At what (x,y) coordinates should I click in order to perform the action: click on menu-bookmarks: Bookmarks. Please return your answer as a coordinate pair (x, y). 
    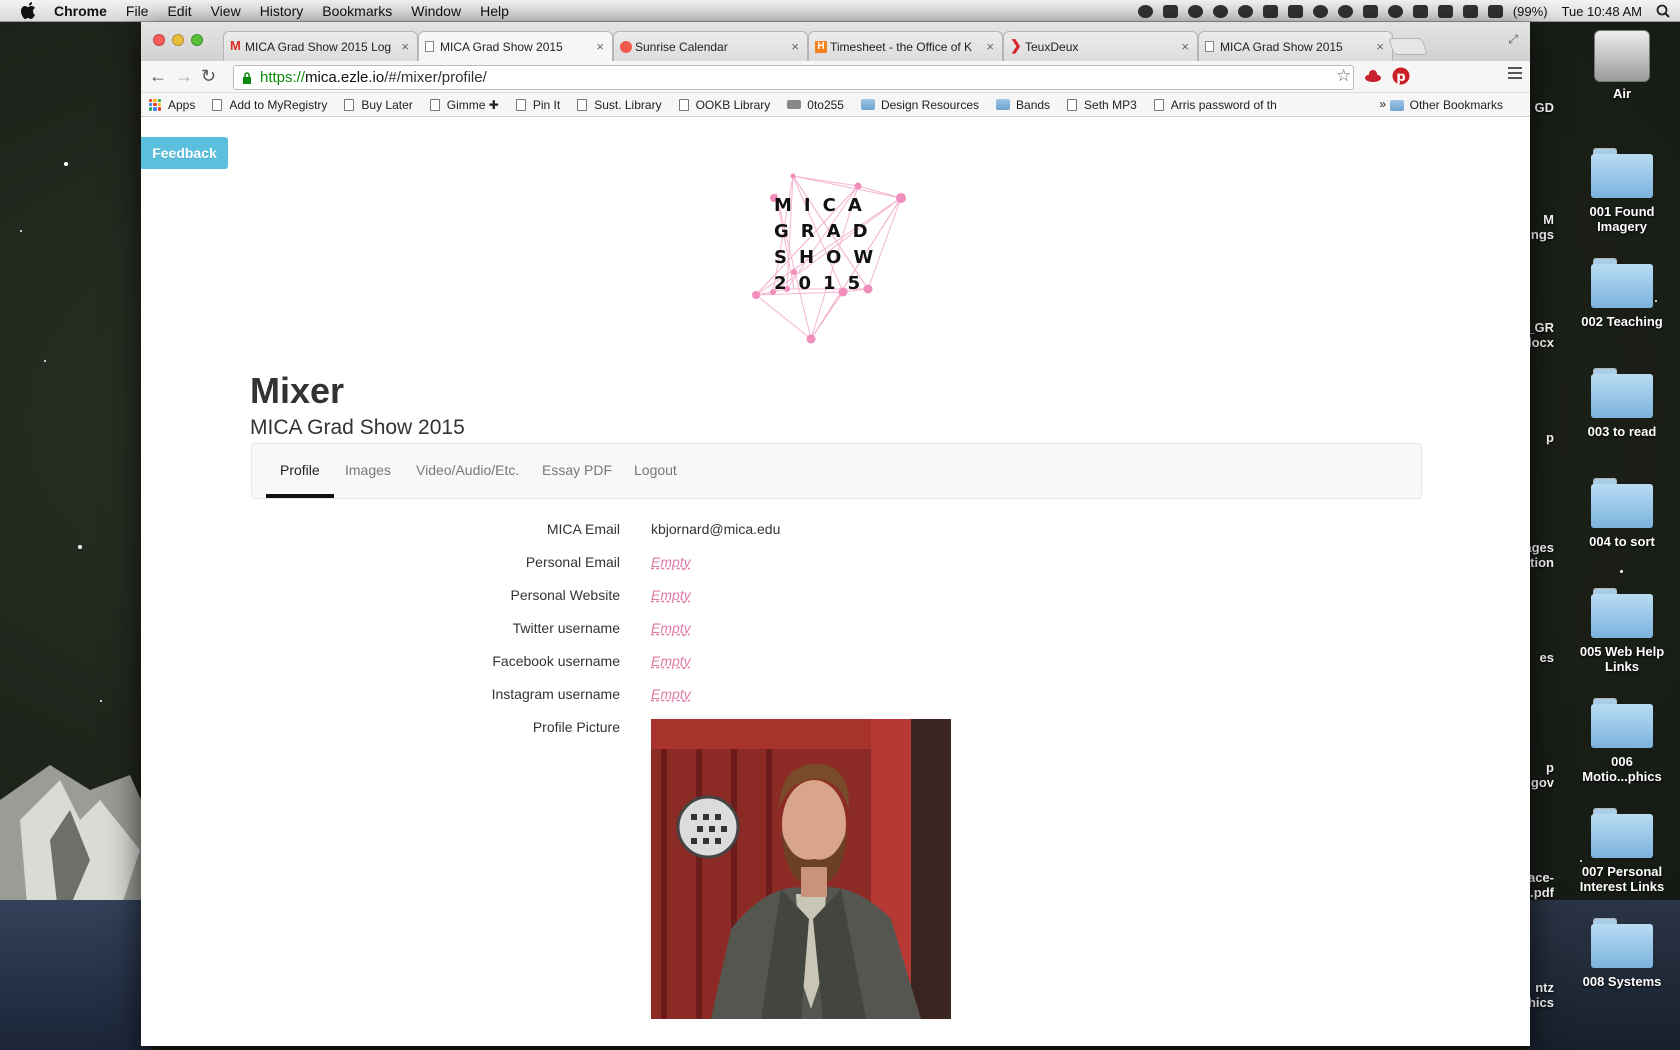
    Looking at the image, I should click on (357, 11).